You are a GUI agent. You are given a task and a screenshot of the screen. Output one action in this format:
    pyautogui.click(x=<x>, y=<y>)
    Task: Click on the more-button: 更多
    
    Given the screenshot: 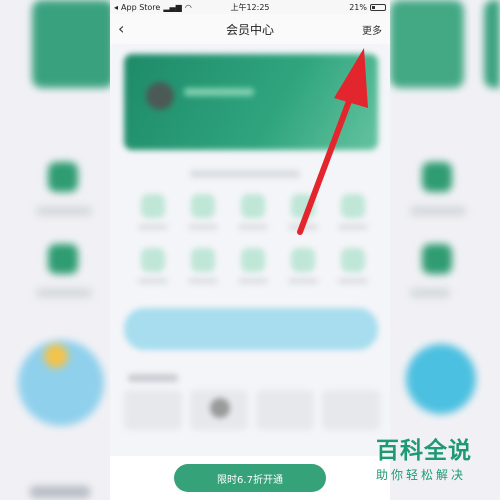 What is the action you would take?
    pyautogui.click(x=372, y=29)
    